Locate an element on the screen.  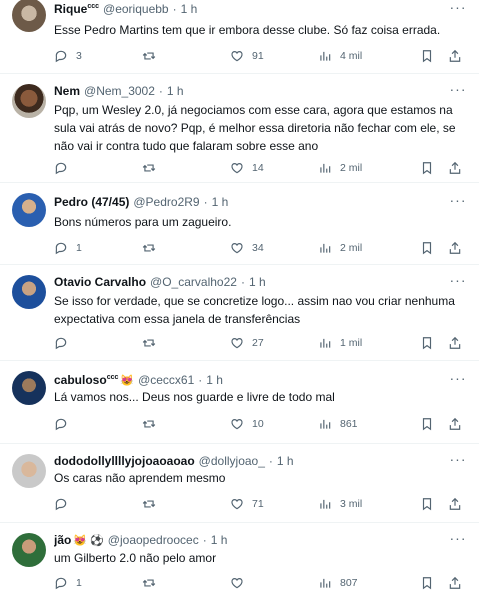
like-button: 10 is located at coordinates (247, 424).